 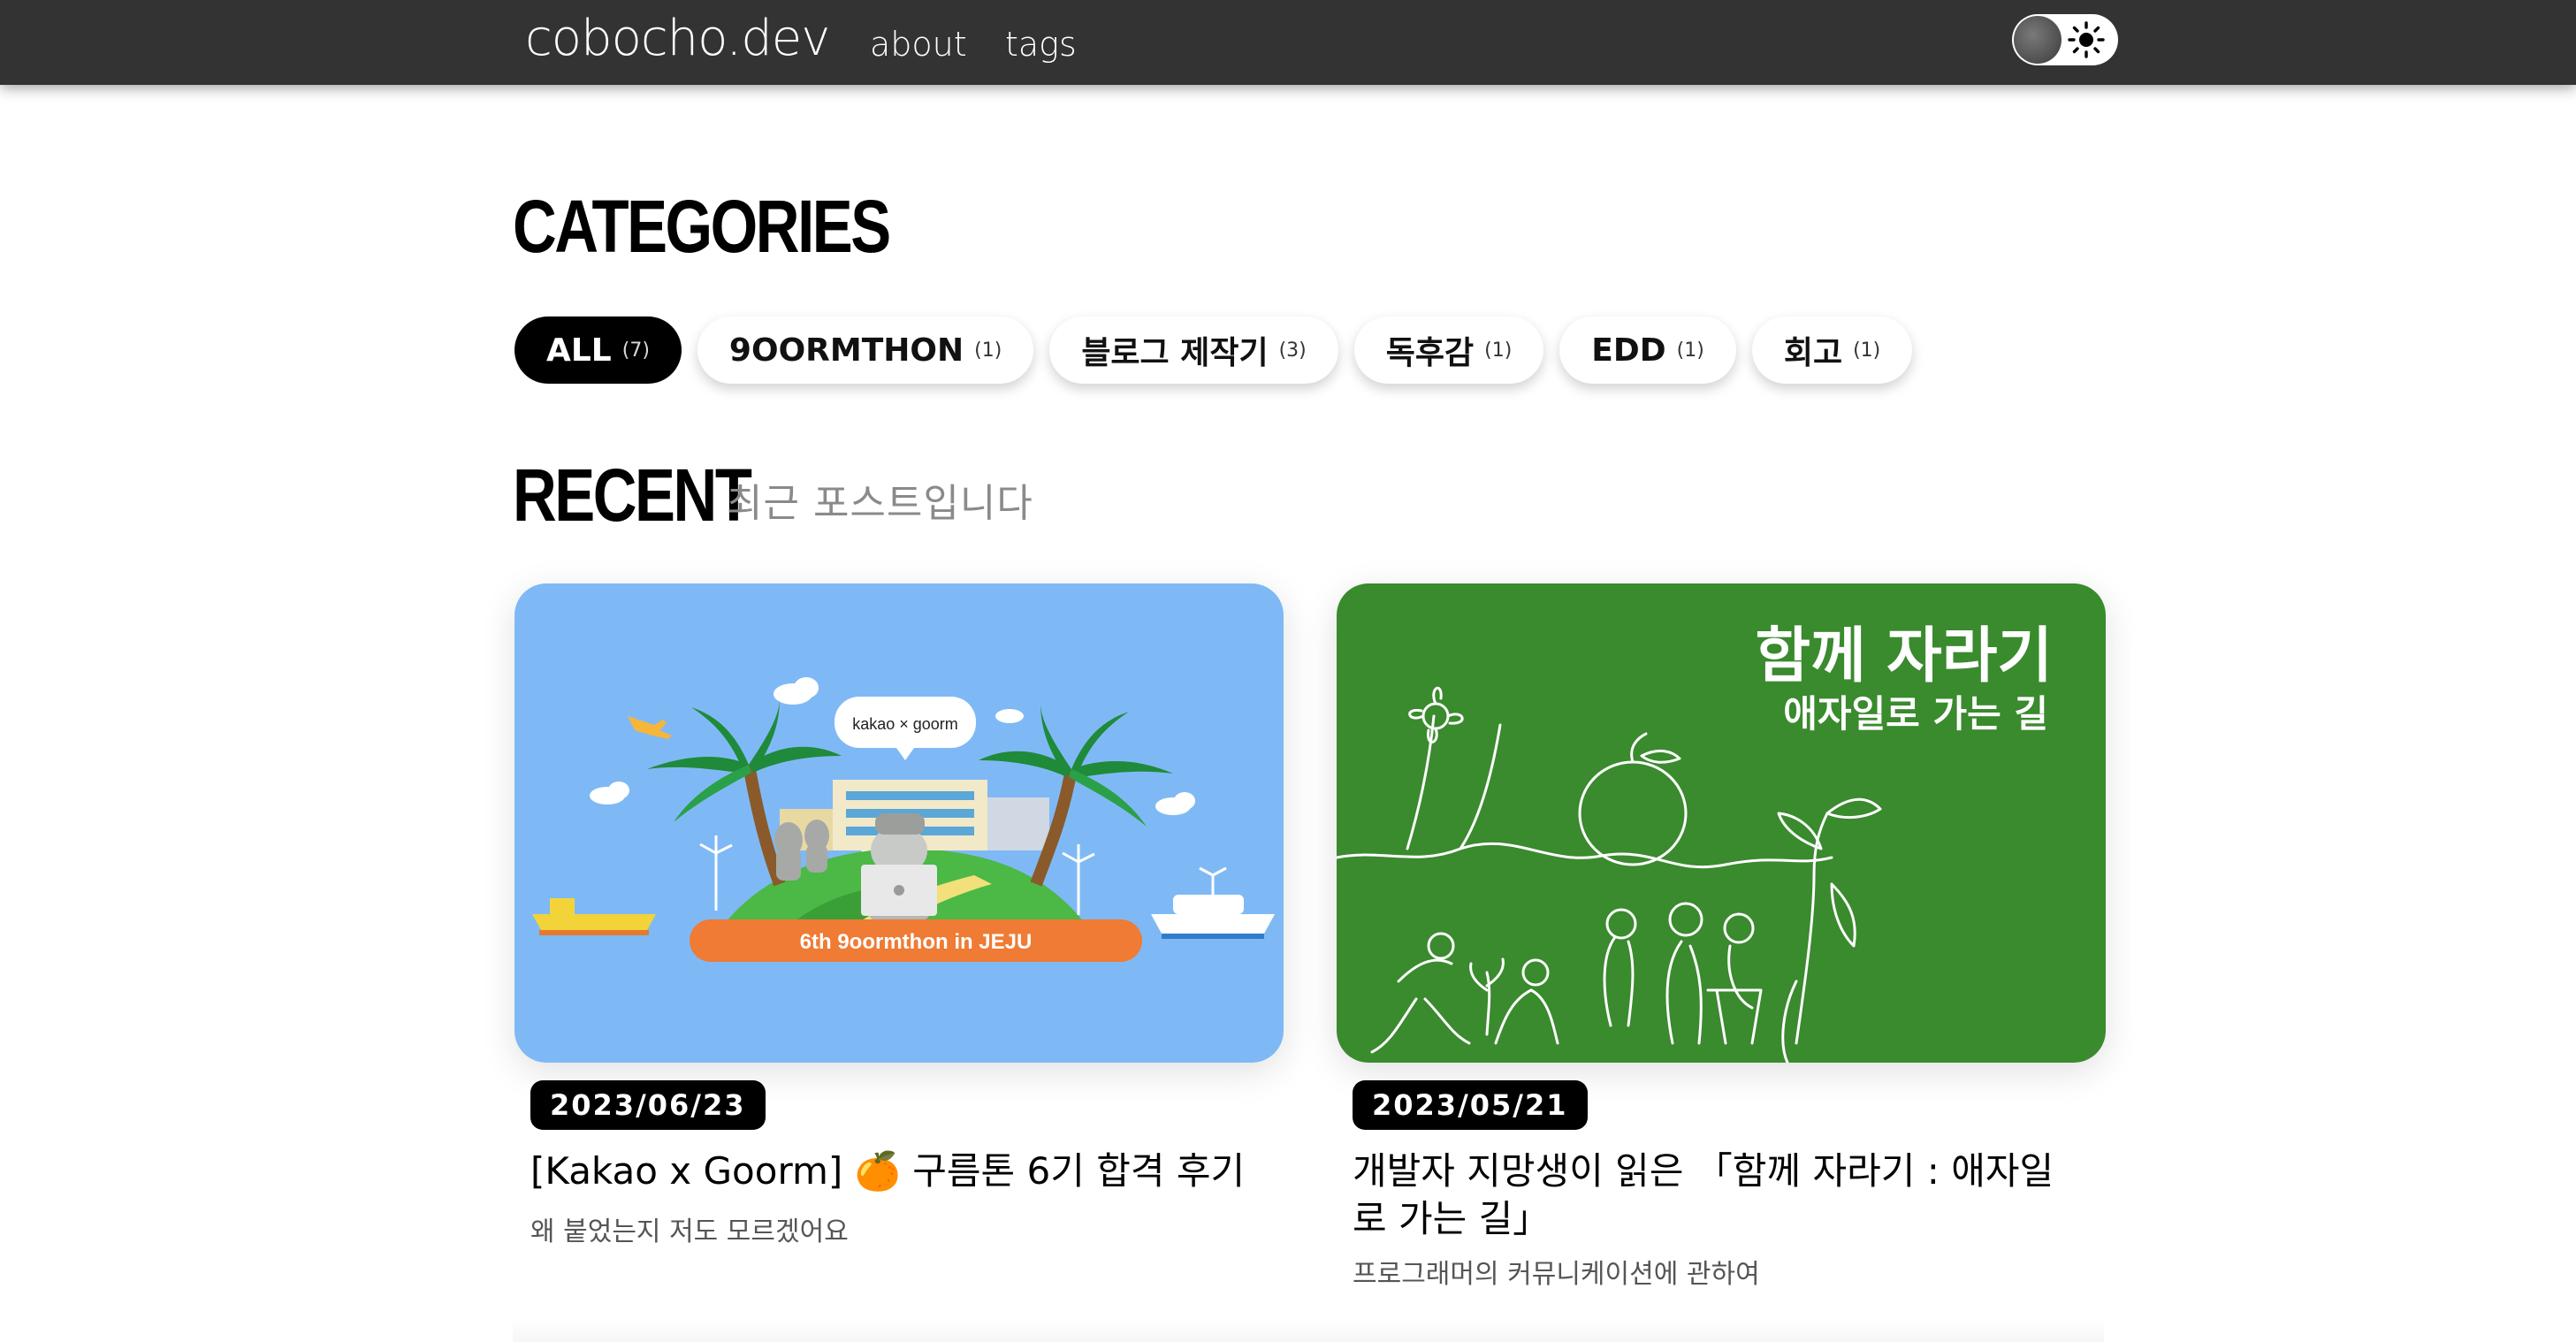 What do you see at coordinates (1430, 353) in the screenshot?
I see `chip-label: 독후감` at bounding box center [1430, 353].